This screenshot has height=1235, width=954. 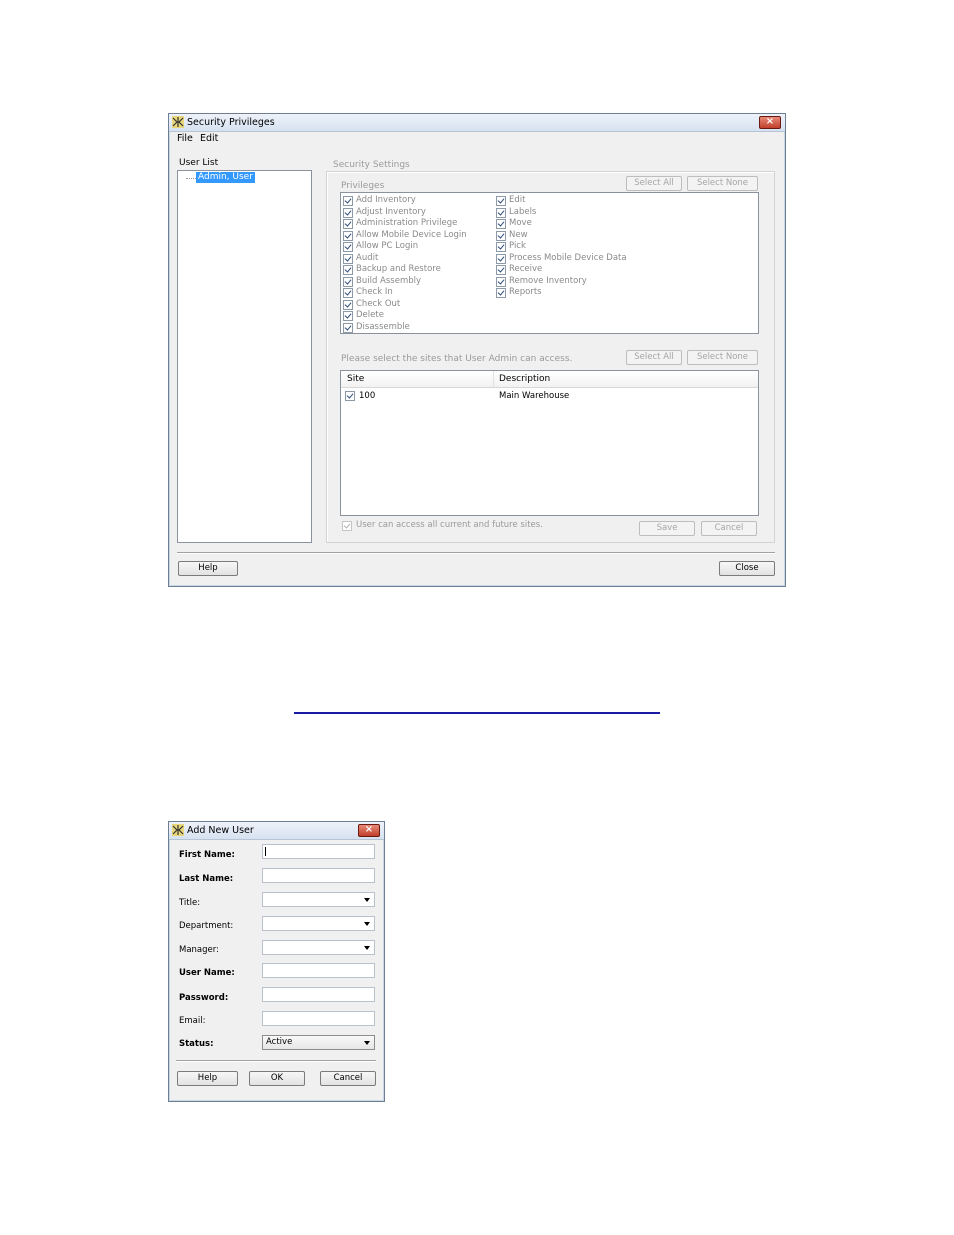 What do you see at coordinates (196, 1044) in the screenshot?
I see `status-label: Status:` at bounding box center [196, 1044].